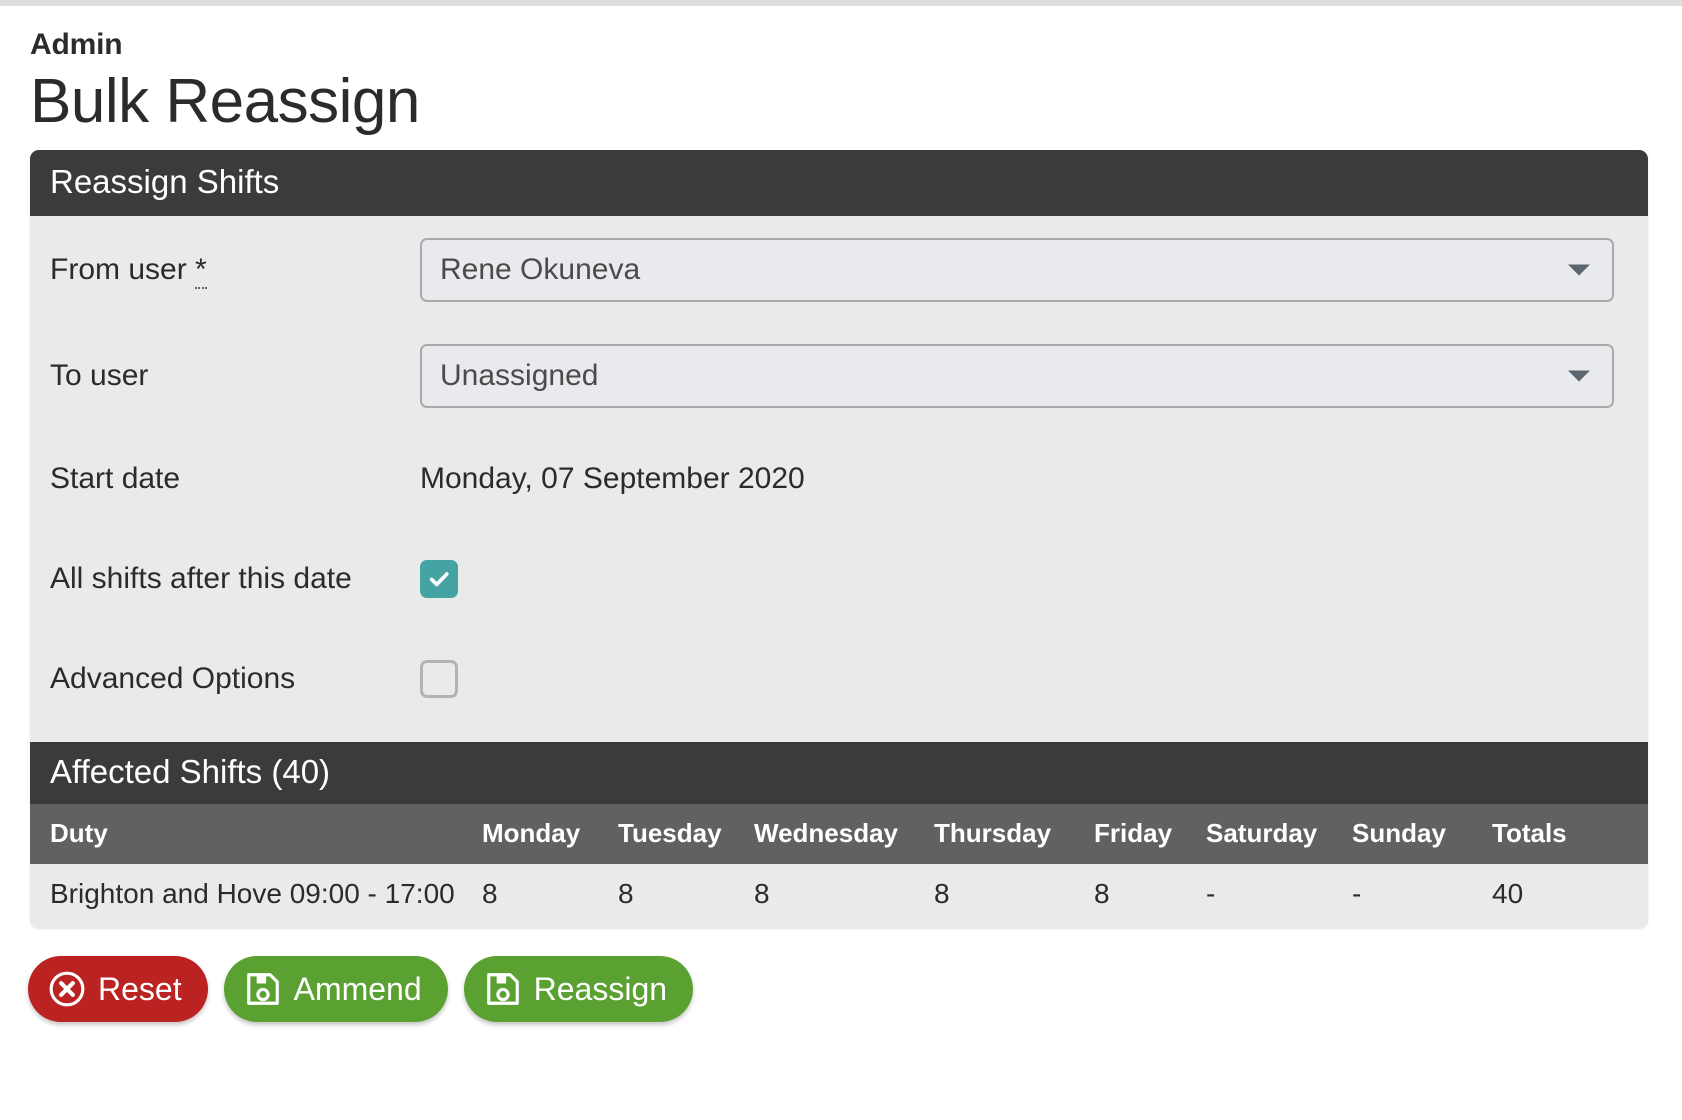  I want to click on form-actions: Reset Ammend Reassign, so click(841, 975).